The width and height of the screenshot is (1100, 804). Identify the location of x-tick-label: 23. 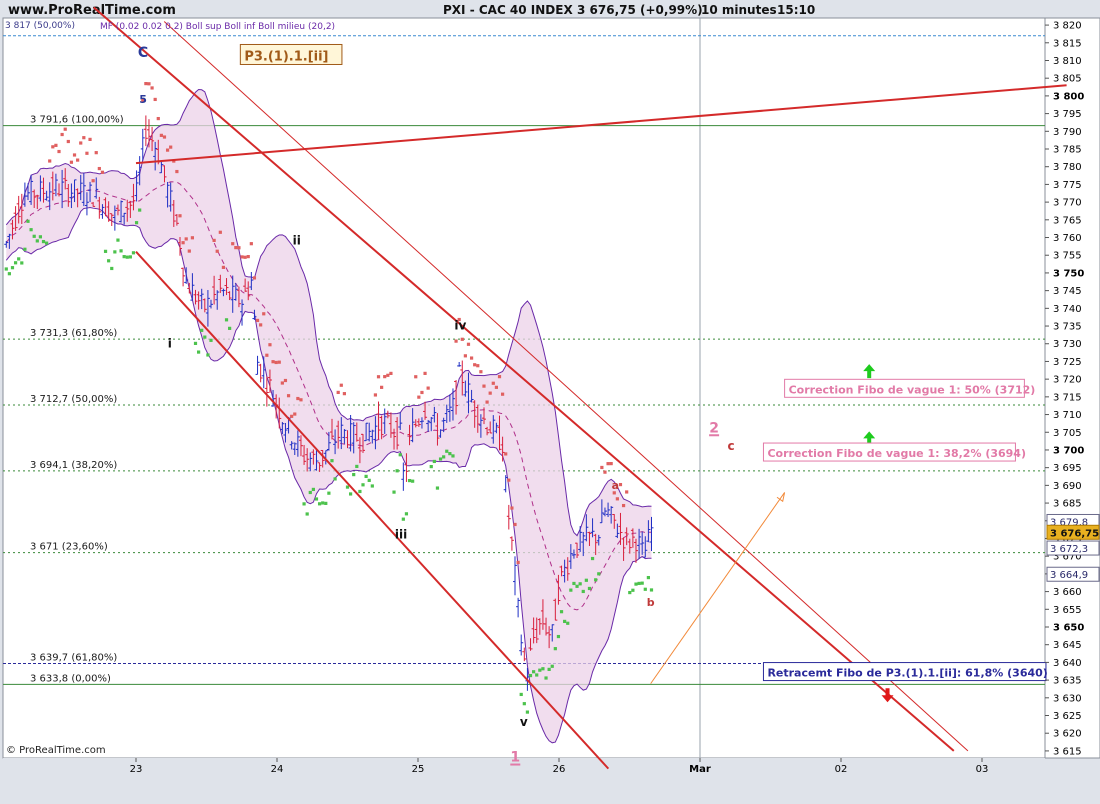
(136, 769).